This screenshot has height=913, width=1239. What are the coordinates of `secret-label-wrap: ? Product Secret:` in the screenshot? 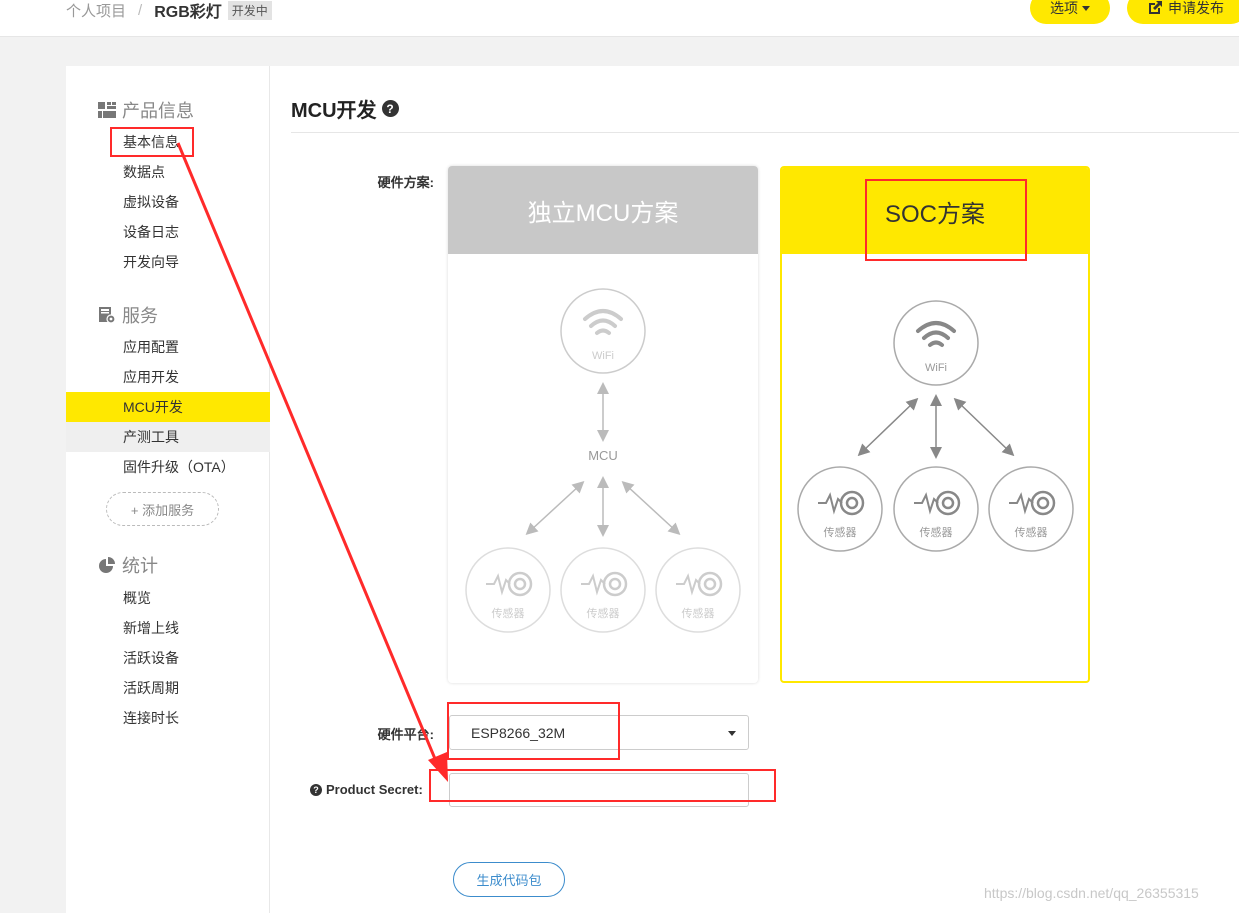 It's located at (366, 789).